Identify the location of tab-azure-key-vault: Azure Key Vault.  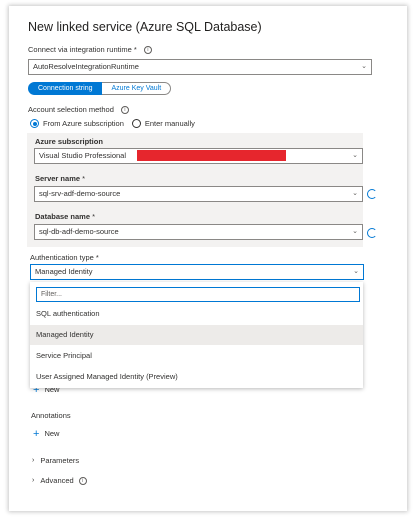
(137, 88).